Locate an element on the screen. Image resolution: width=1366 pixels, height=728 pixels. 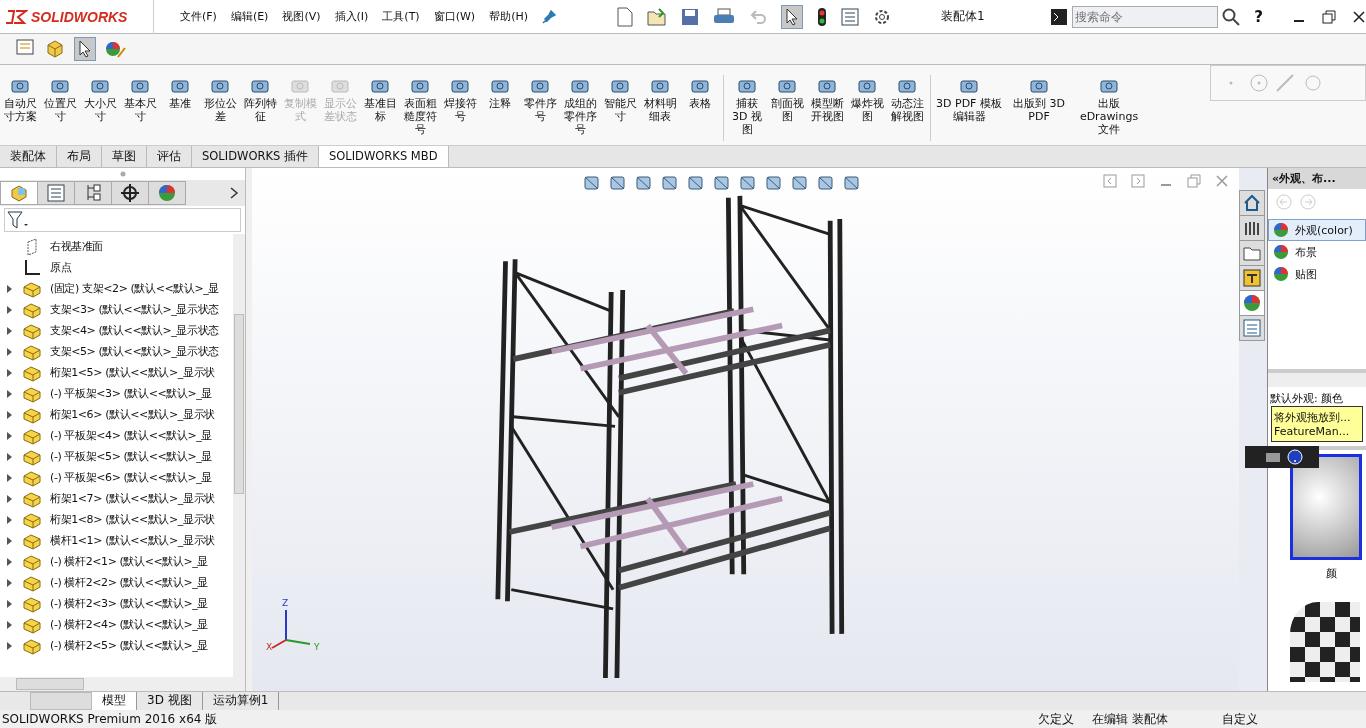
tree-item: 桁架1<8> (默认<<默认>_显示状 is located at coordinates (132, 519).